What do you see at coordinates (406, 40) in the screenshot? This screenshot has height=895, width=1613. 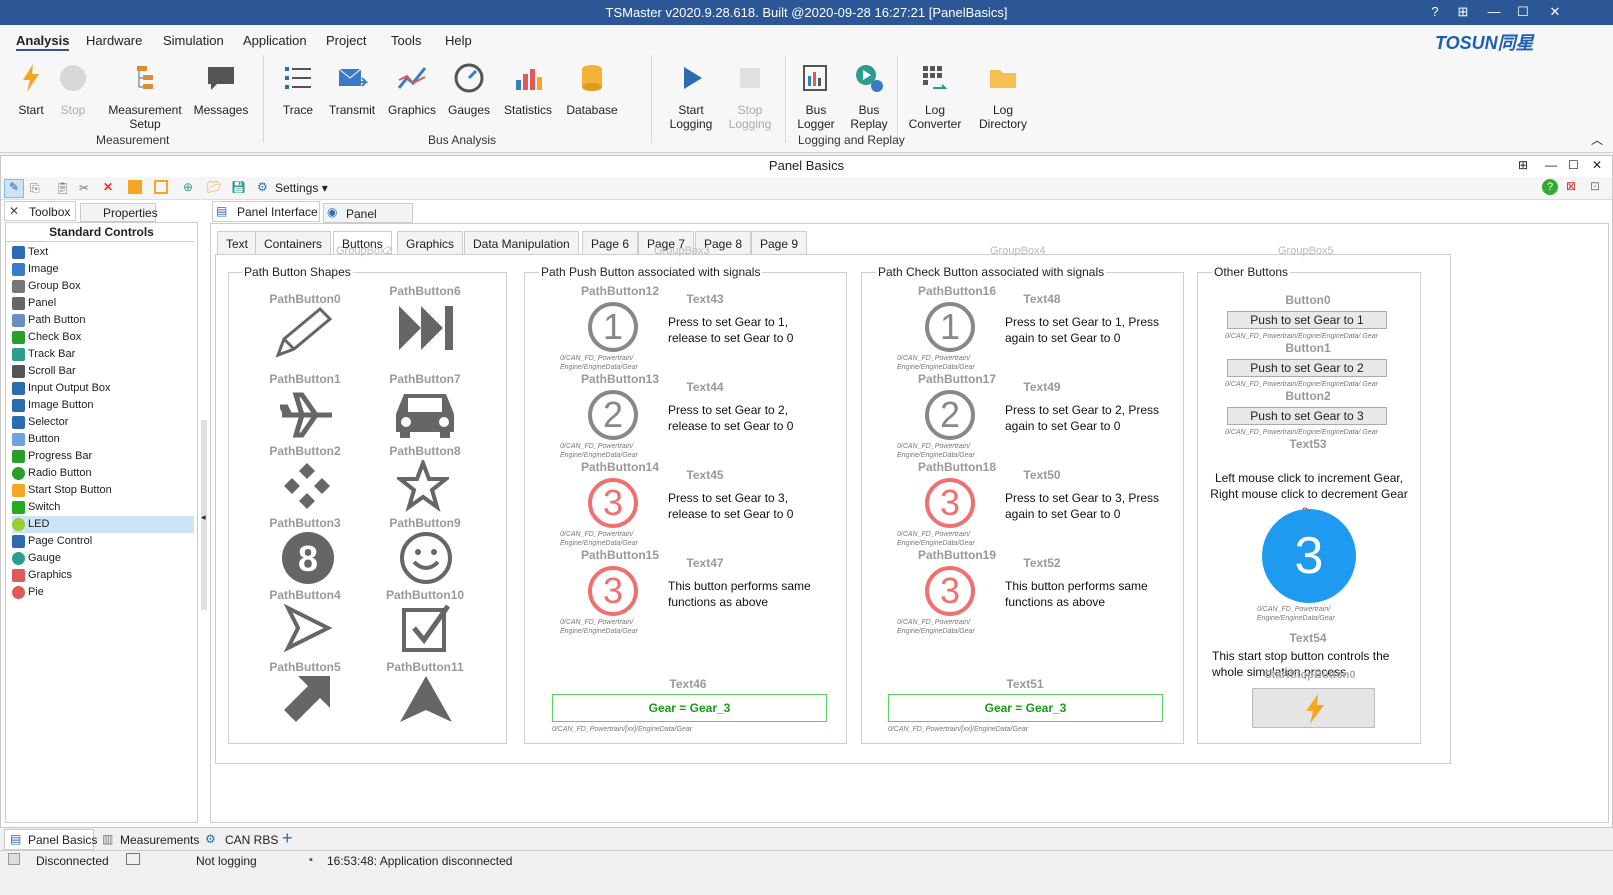 I see `menu-tools: Tools` at bounding box center [406, 40].